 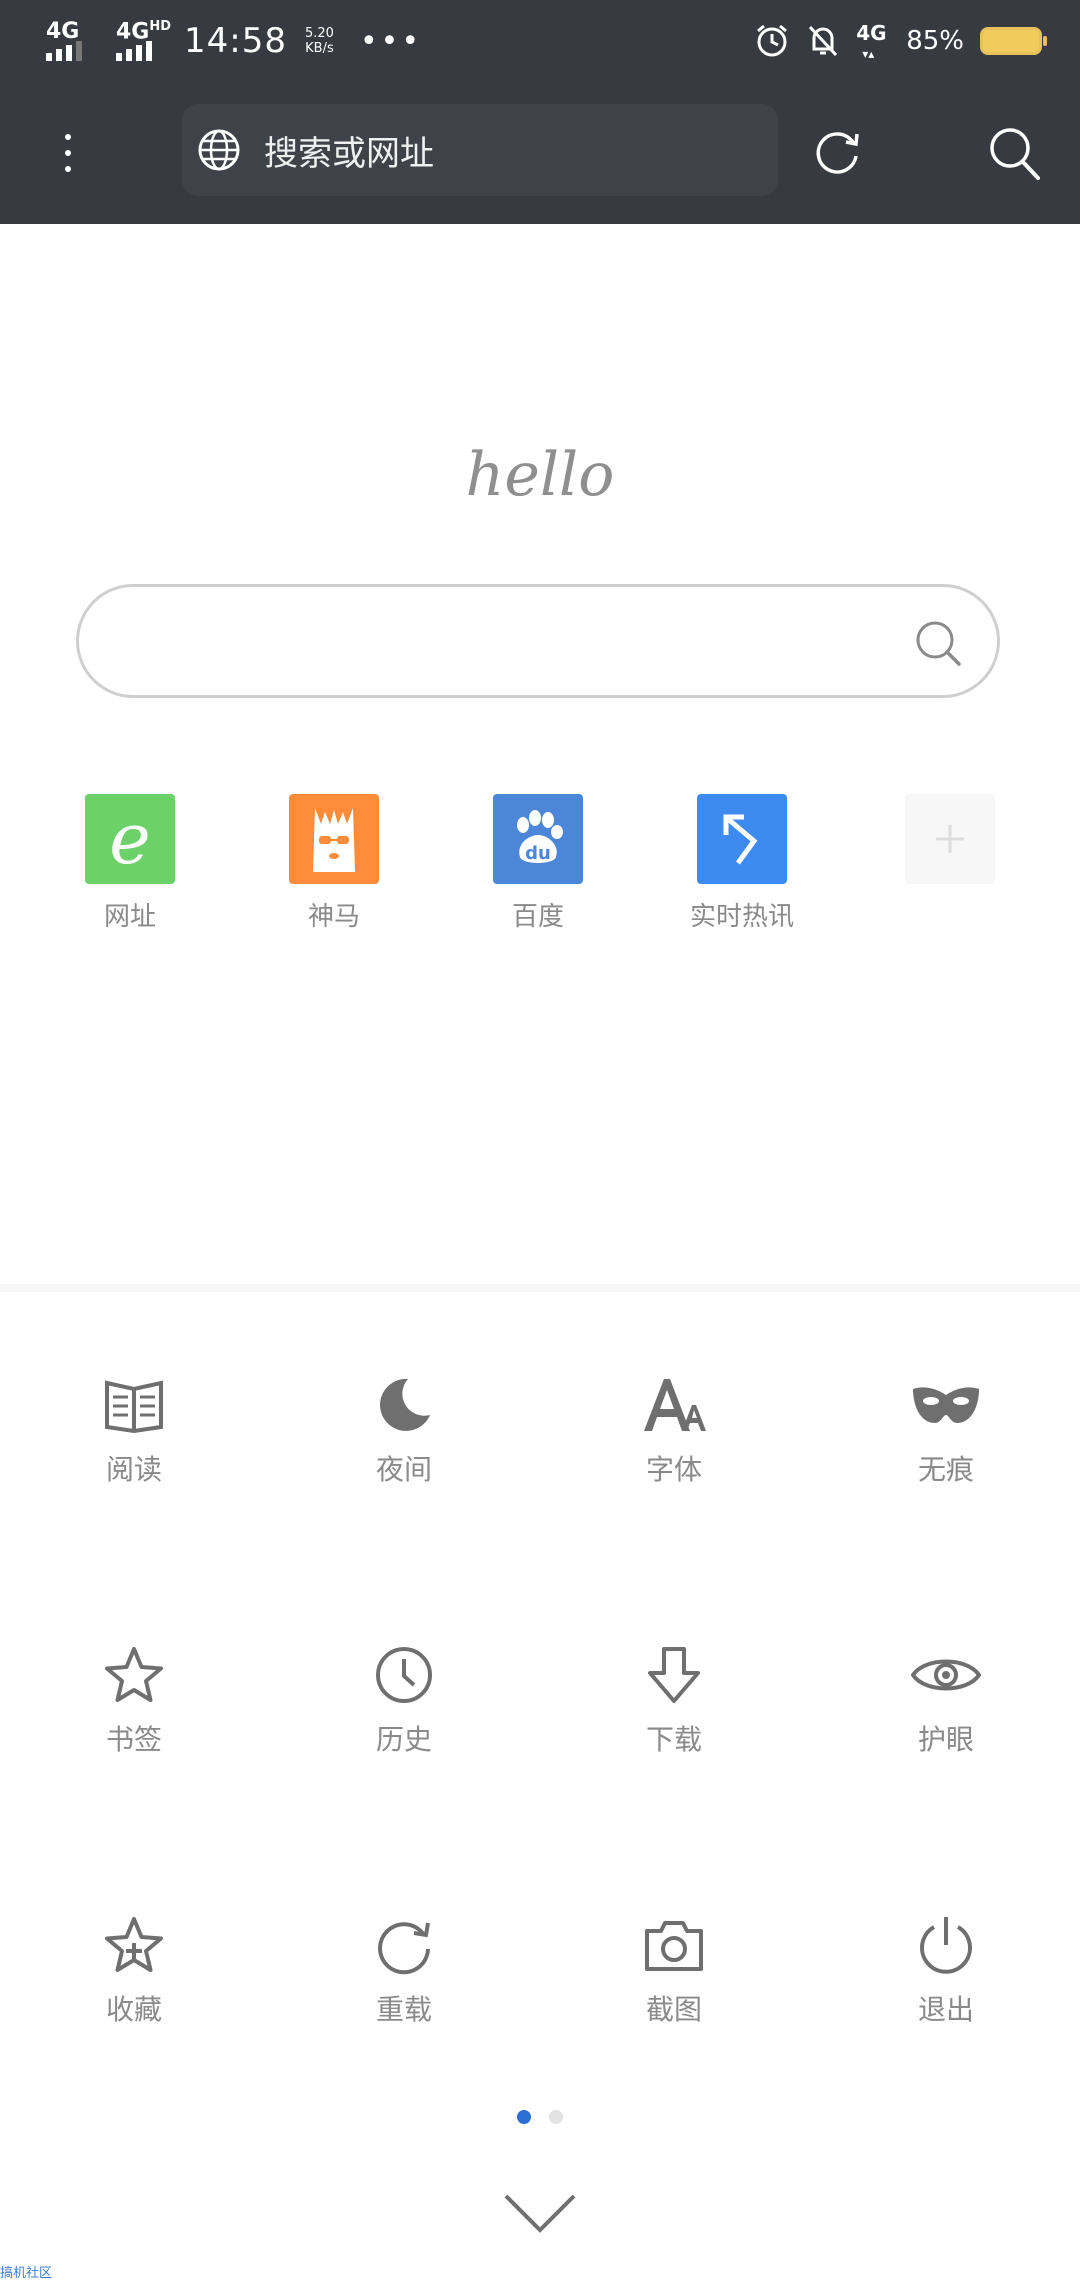 What do you see at coordinates (540, 41) in the screenshot?
I see `status-bar: 4G 4GHD 14:58 5.20 KB/s ••• 4G ▾▴ 85%` at bounding box center [540, 41].